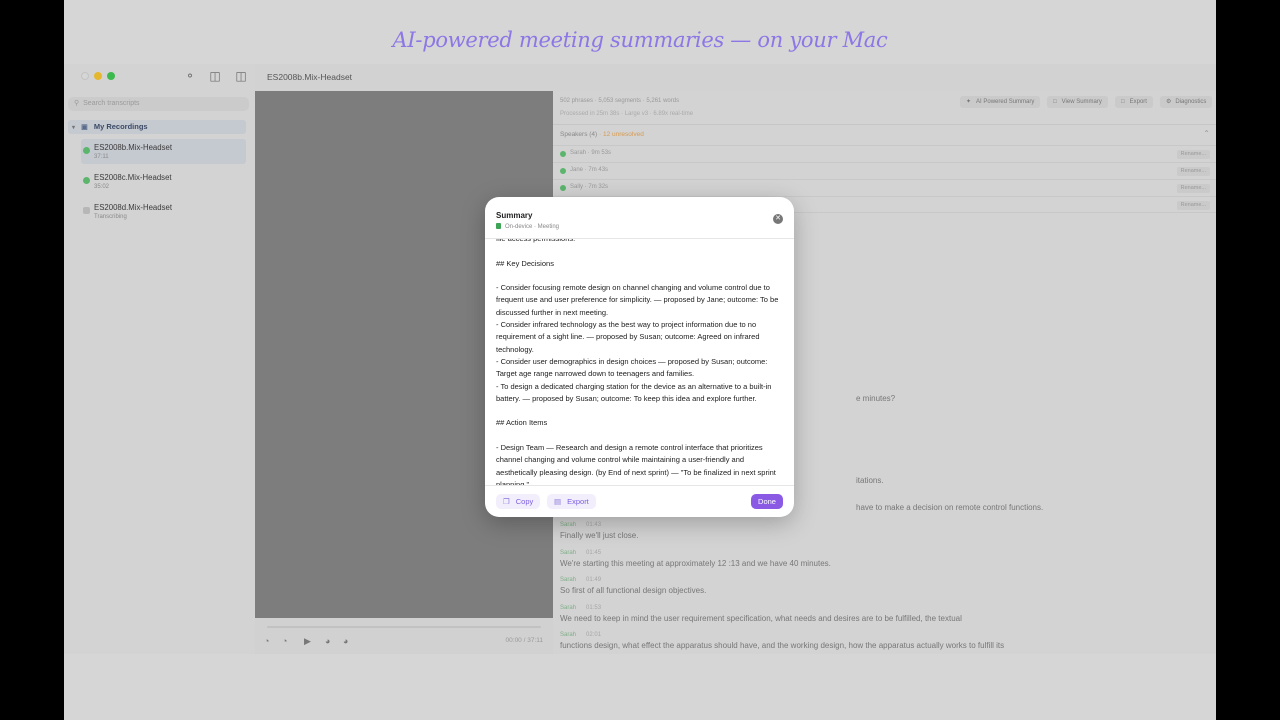  I want to click on segment-time: 01:43, so click(594, 525).